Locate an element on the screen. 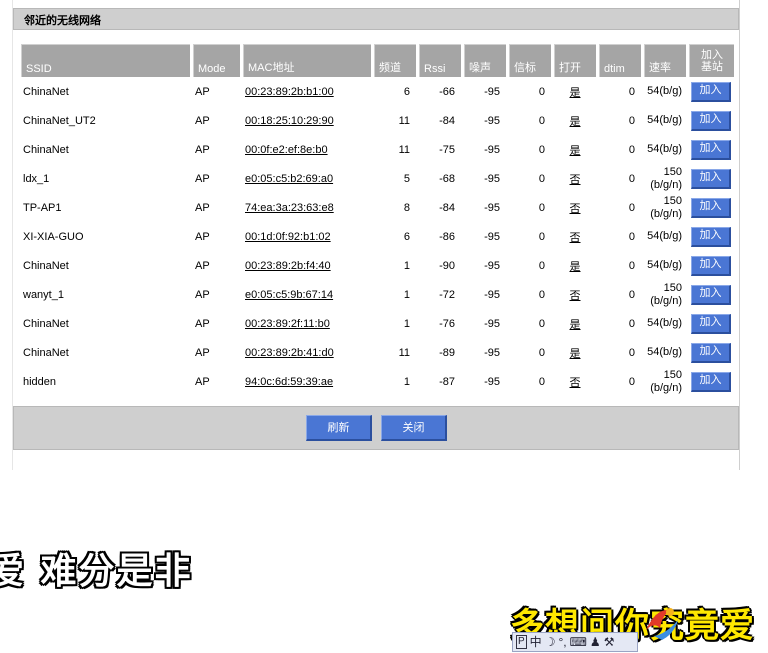 The width and height of the screenshot is (768, 653). ime-user-icon: ♟ is located at coordinates (595, 642).